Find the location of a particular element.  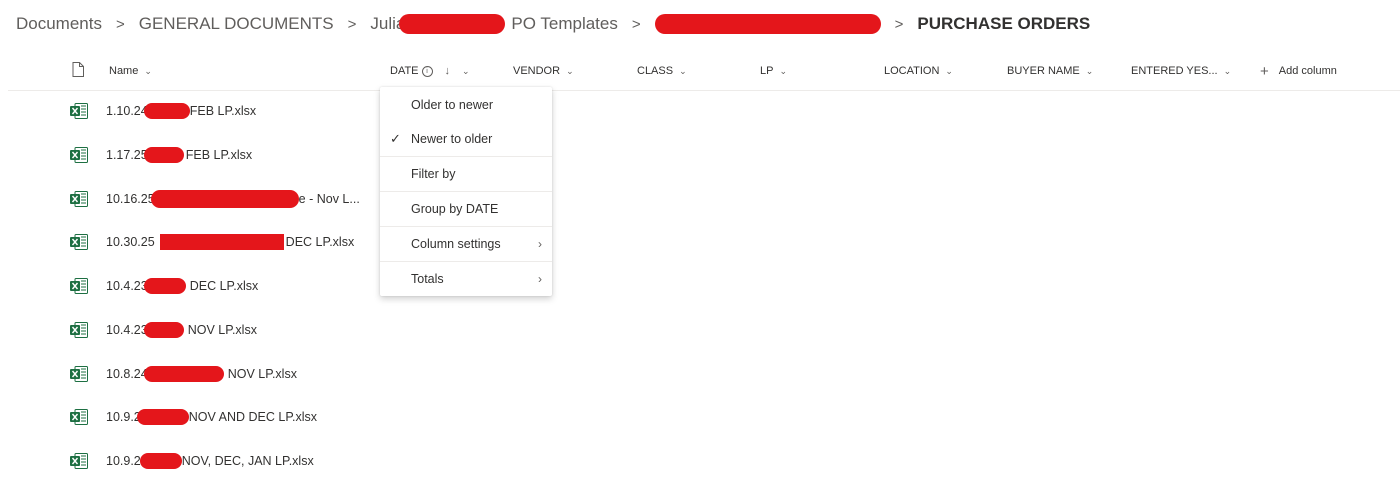

menu-item-label: Group by DATE is located at coordinates (455, 209).